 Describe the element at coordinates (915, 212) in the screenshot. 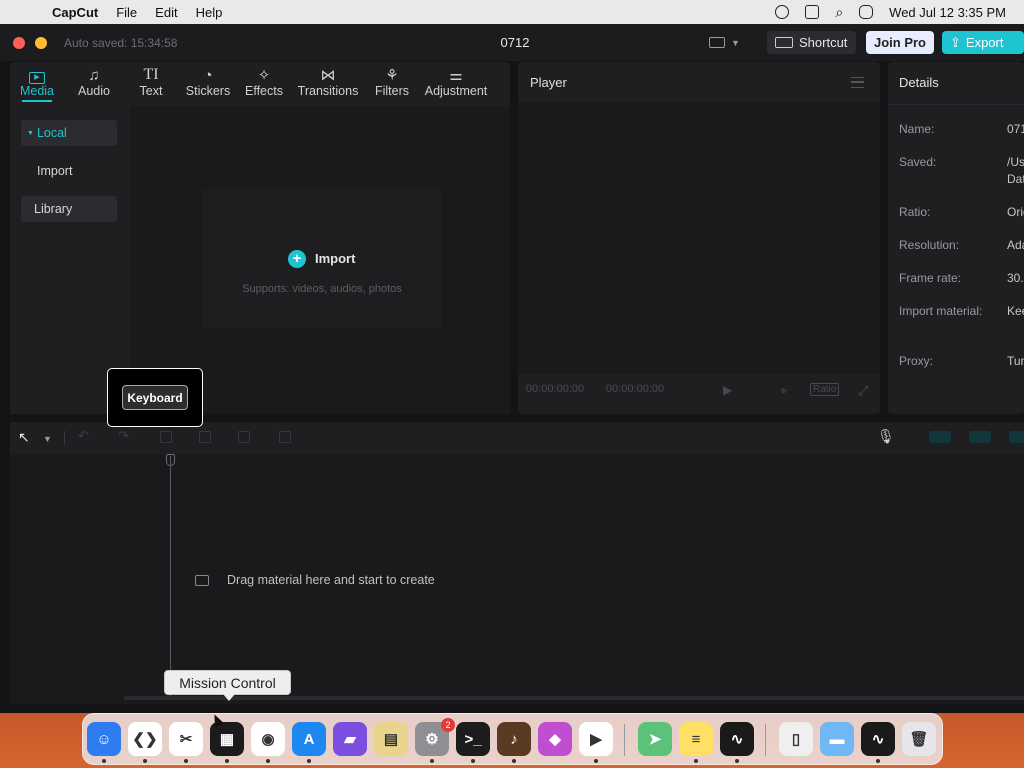

I see `detail-label-ratio: Ratio:` at that location.